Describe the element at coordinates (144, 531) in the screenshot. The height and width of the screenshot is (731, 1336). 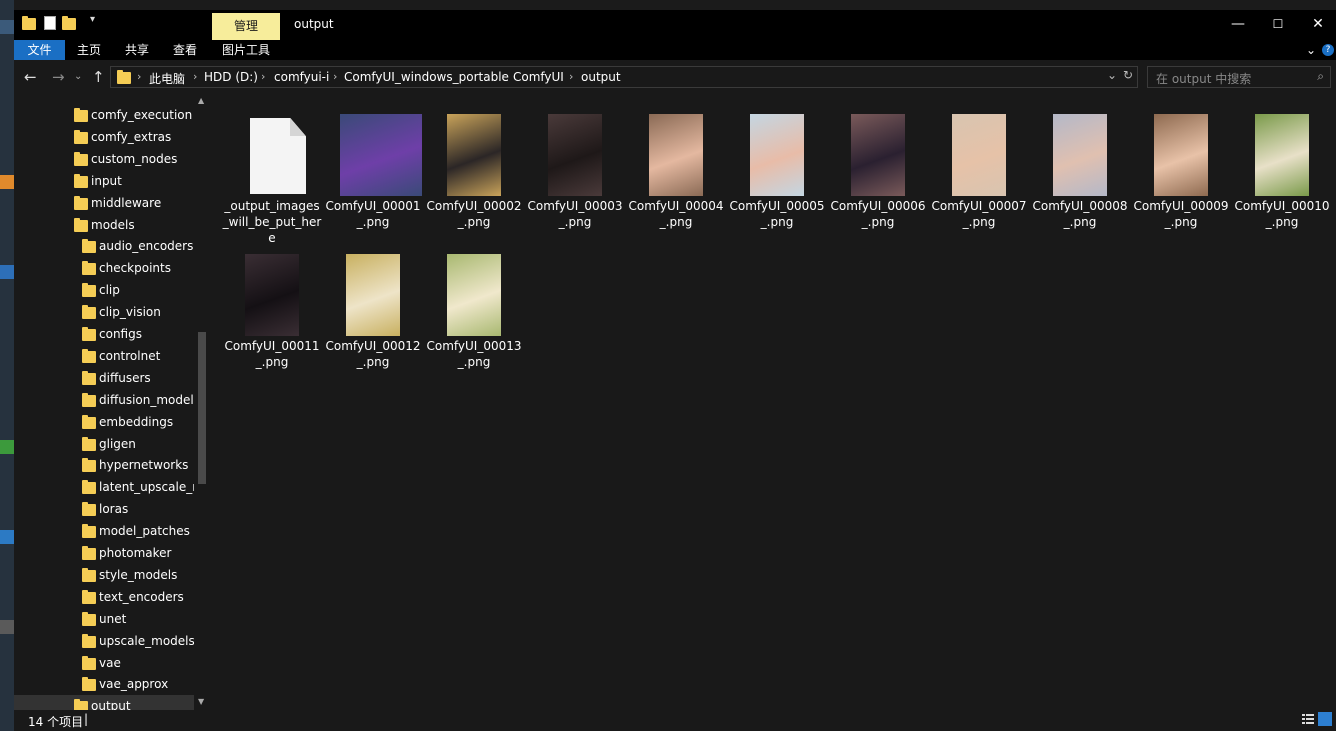
I see `nav-tree-label: model_patches` at that location.